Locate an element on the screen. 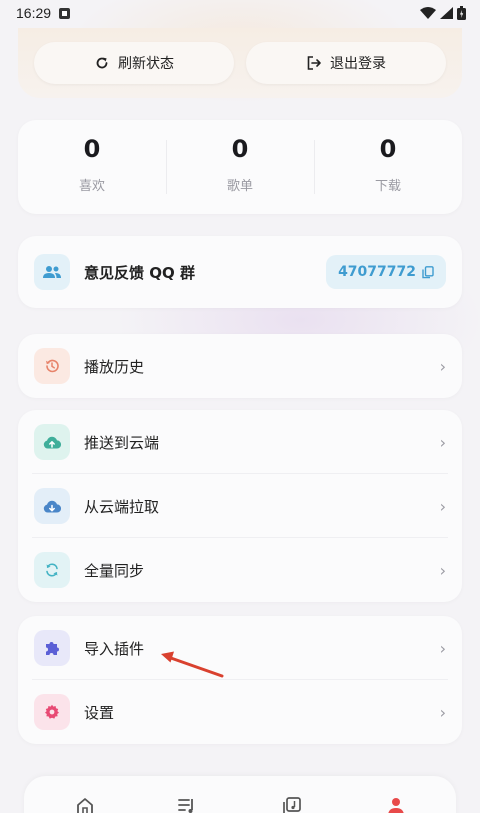 The height and width of the screenshot is (813, 480). profile-icon is located at coordinates (396, 804).